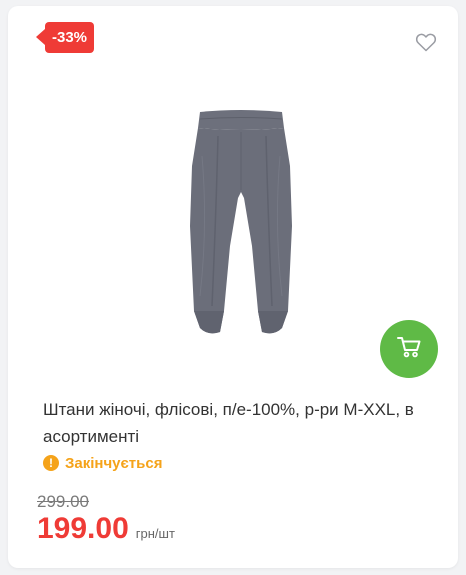  I want to click on stock-status: ! Закінчується, so click(102, 463).